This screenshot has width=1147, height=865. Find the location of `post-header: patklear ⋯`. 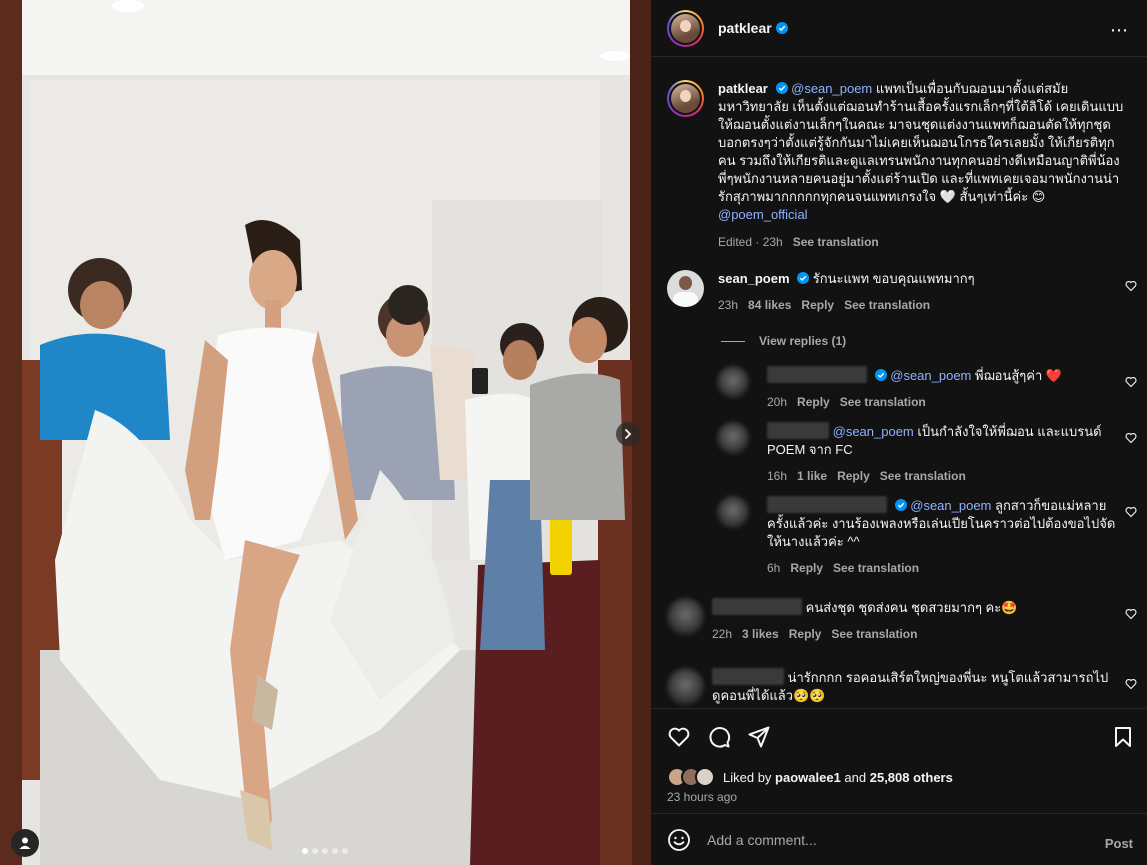

post-header: patklear ⋯ is located at coordinates (899, 28).